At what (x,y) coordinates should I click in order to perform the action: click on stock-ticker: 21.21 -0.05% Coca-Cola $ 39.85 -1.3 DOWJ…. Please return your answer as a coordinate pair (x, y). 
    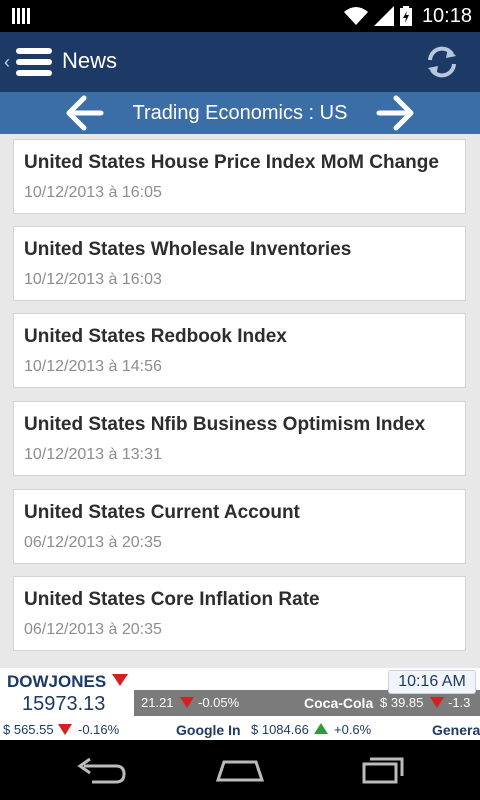
    Looking at the image, I should click on (240, 704).